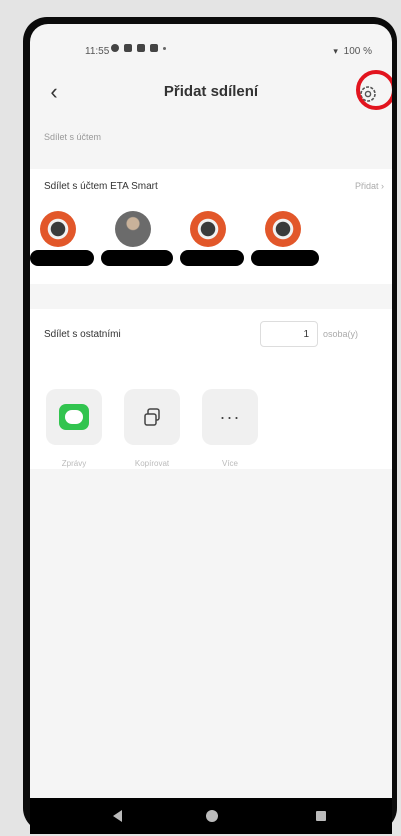  What do you see at coordinates (382, 186) in the screenshot?
I see `chevron-right-icon: ›` at bounding box center [382, 186].